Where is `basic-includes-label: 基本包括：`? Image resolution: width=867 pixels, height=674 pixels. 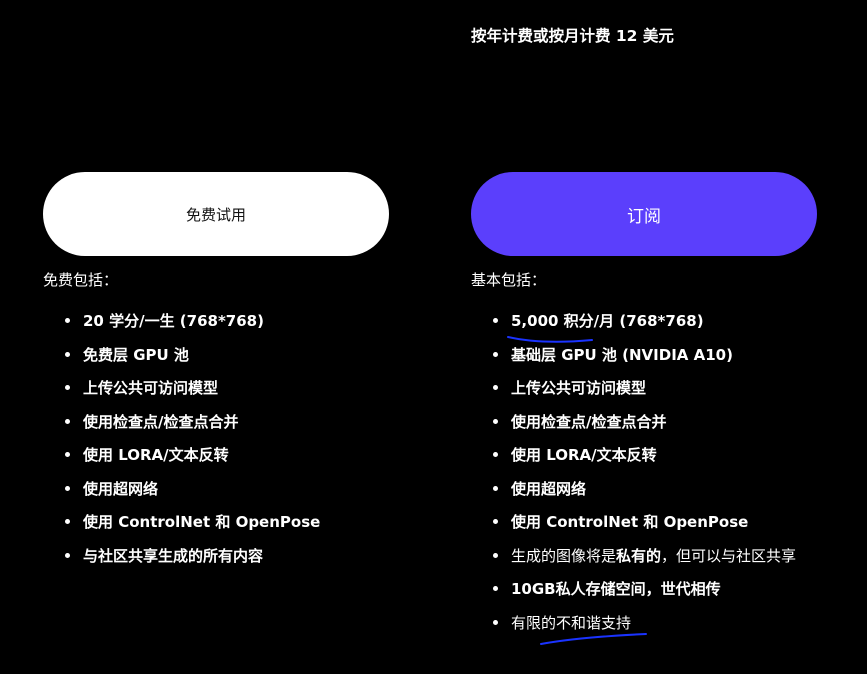
basic-includes-label: 基本包括： is located at coordinates (509, 280).